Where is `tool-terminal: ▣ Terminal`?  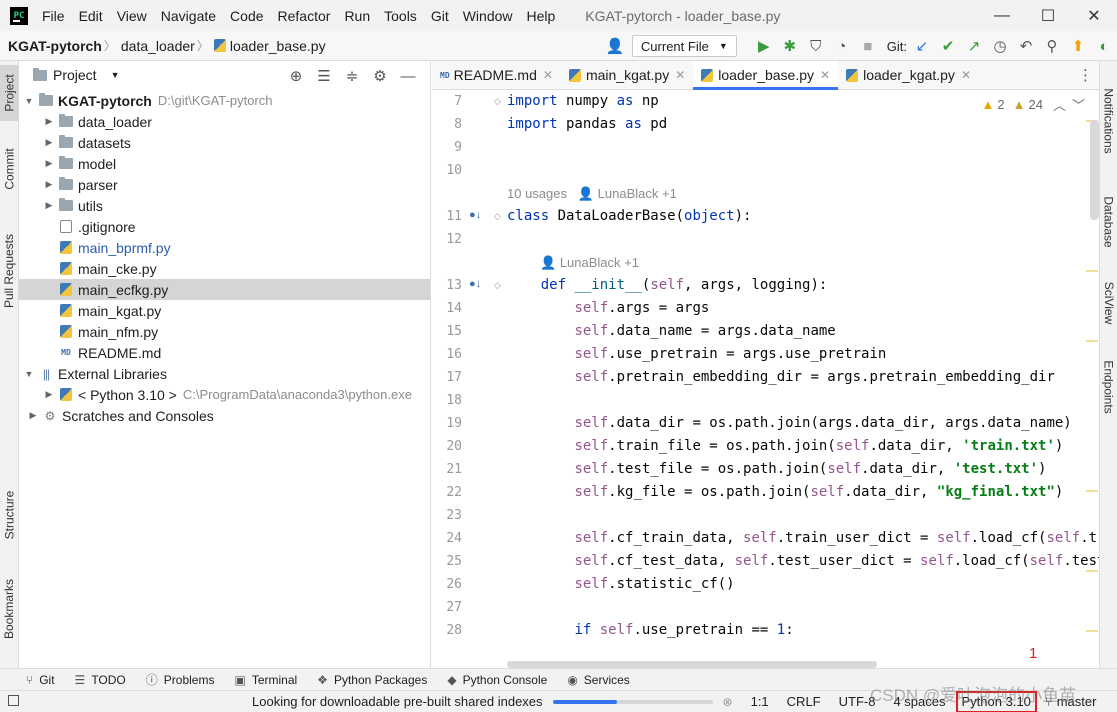
tool-terminal: ▣ Terminal is located at coordinates (265, 680).